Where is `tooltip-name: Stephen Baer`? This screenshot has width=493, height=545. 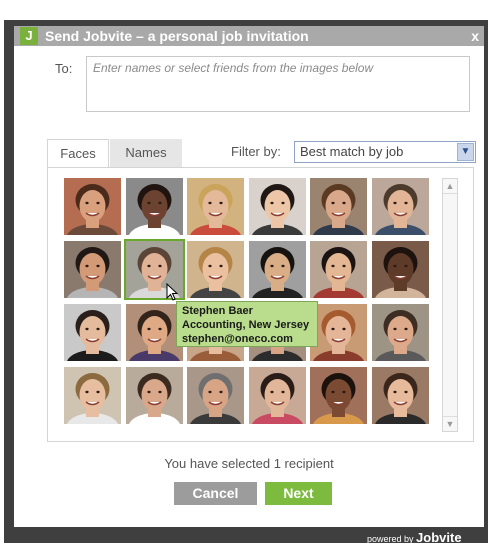 tooltip-name: Stephen Baer is located at coordinates (217, 311).